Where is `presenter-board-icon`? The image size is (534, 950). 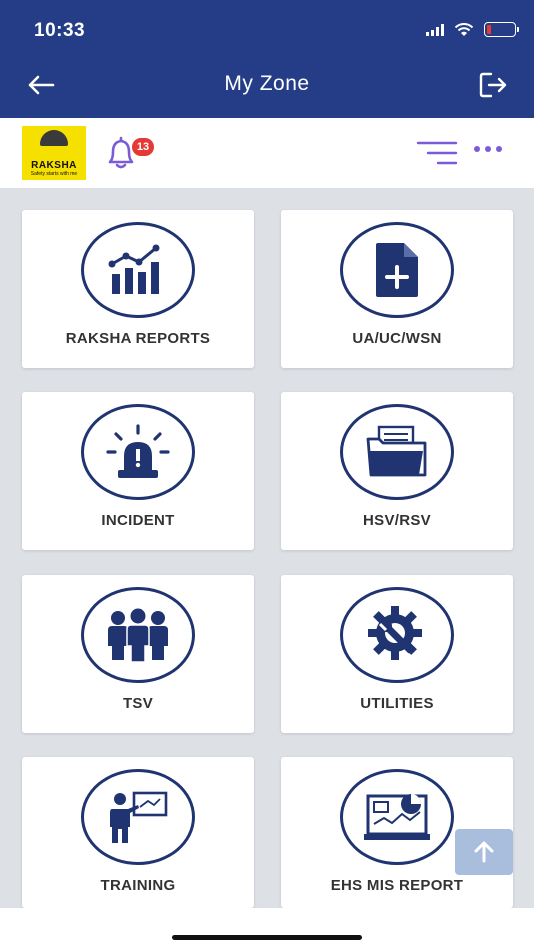
presenter-board-icon is located at coordinates (139, 817).